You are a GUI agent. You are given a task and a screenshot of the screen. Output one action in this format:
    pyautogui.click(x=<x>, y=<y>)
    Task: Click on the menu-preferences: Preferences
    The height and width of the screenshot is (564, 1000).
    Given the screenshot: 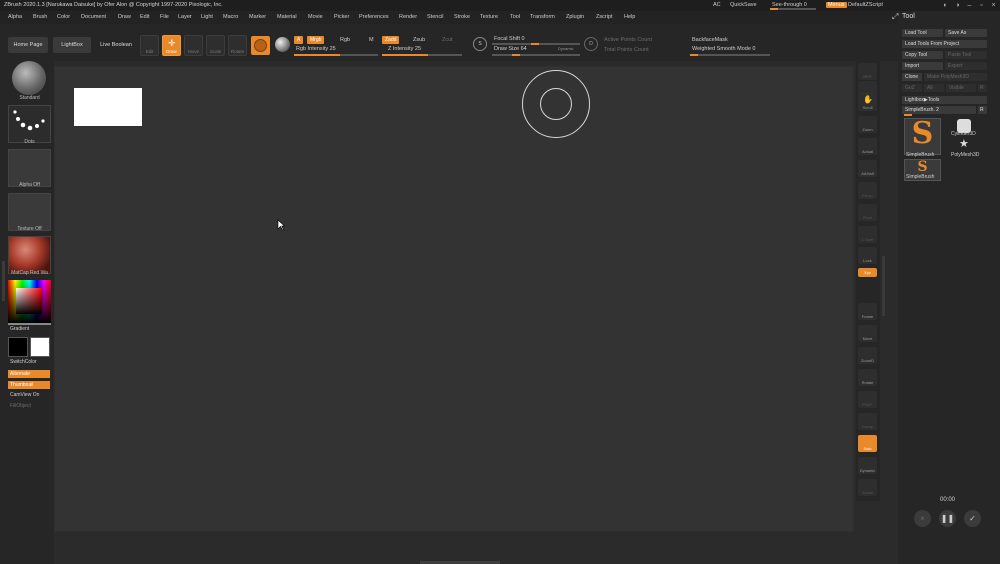 What is the action you would take?
    pyautogui.click(x=374, y=17)
    